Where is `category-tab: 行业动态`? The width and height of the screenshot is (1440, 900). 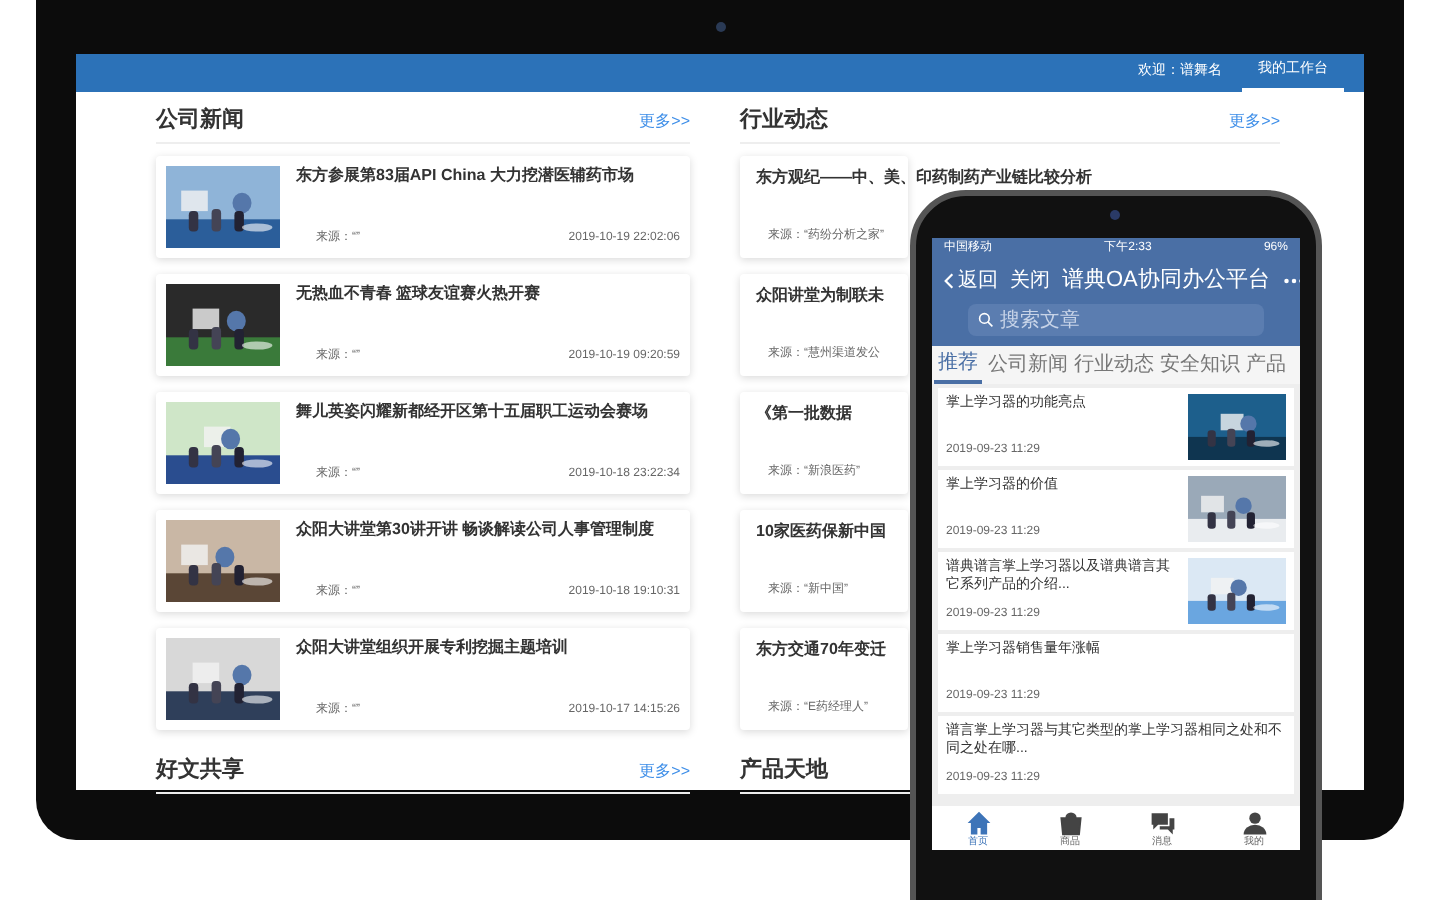
category-tab: 行业动态 is located at coordinates (1114, 365).